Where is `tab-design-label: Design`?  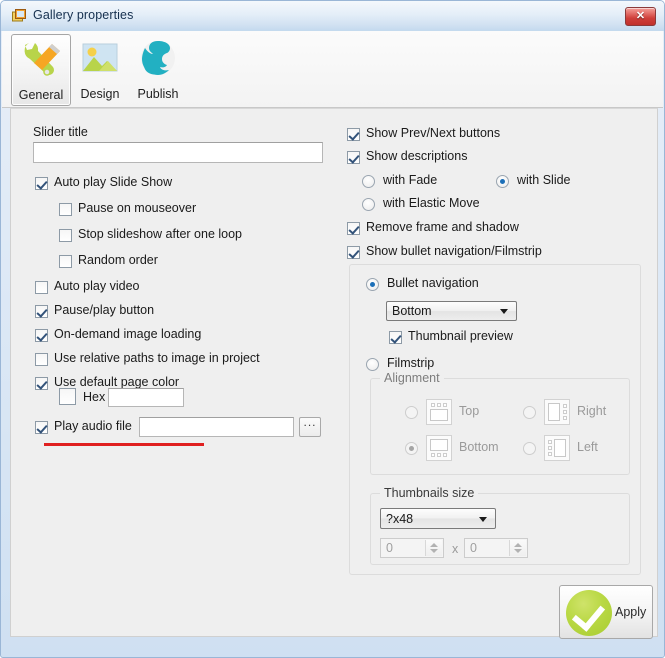 tab-design-label: Design is located at coordinates (100, 94).